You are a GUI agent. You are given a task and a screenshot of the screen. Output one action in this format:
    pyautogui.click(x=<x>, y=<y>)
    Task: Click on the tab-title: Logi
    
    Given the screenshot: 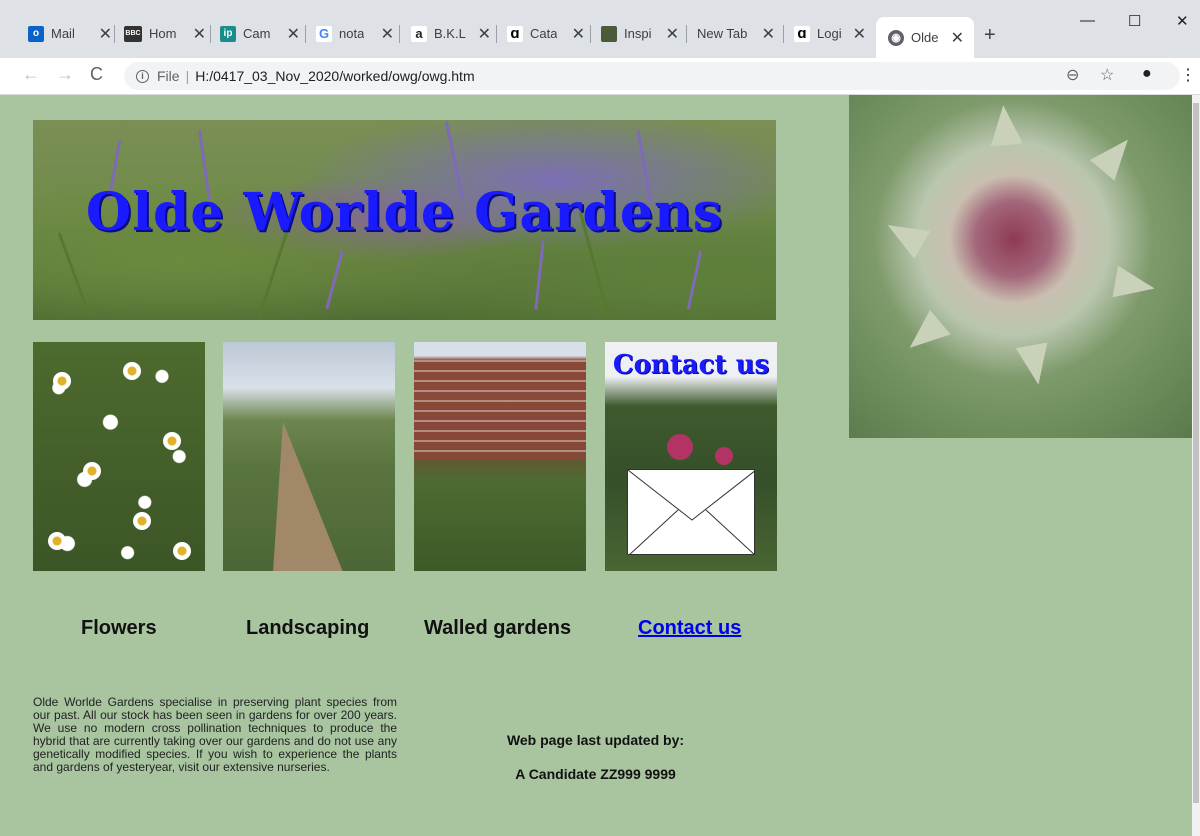 What is the action you would take?
    pyautogui.click(x=829, y=33)
    